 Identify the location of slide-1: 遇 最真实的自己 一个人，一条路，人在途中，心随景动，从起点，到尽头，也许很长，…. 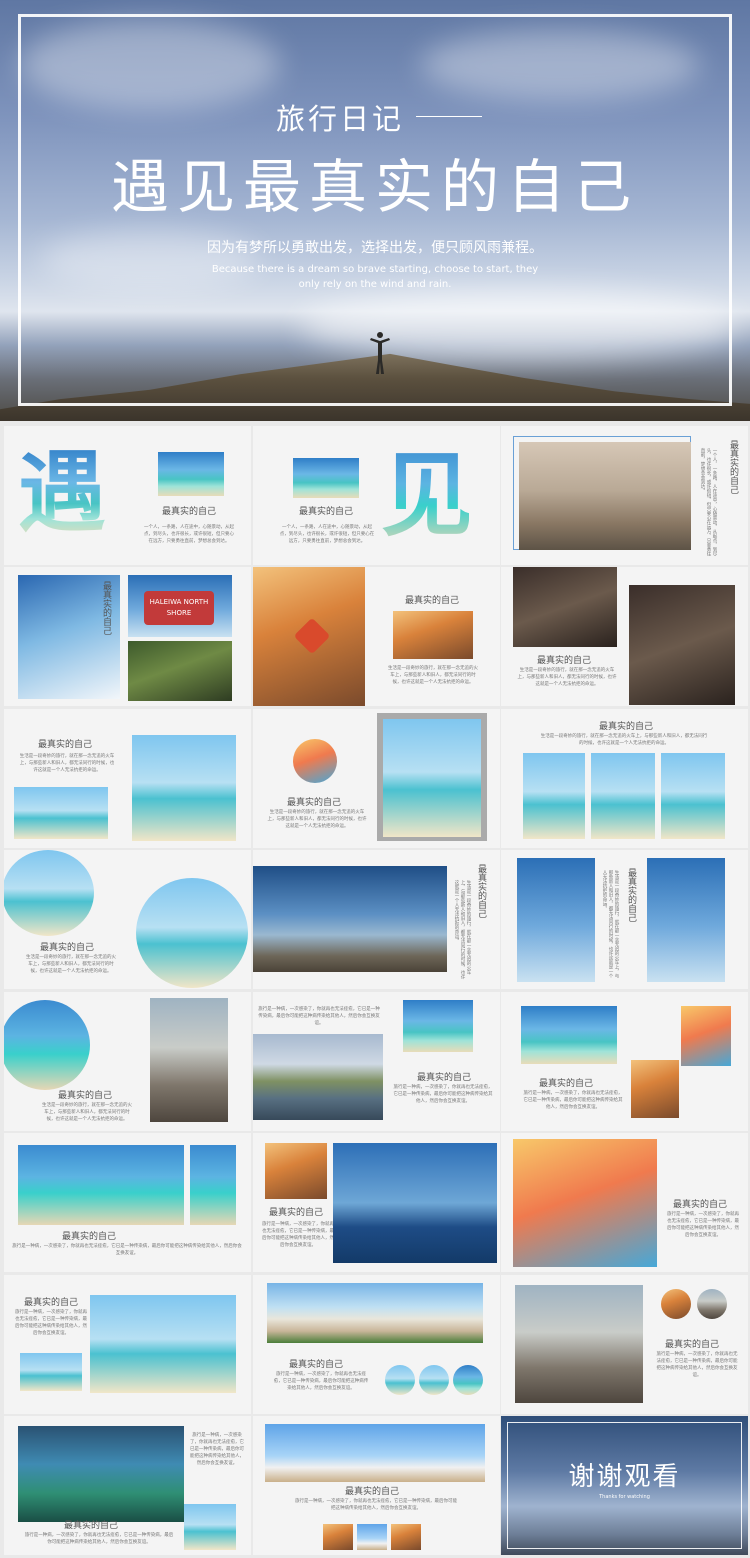
(127, 495).